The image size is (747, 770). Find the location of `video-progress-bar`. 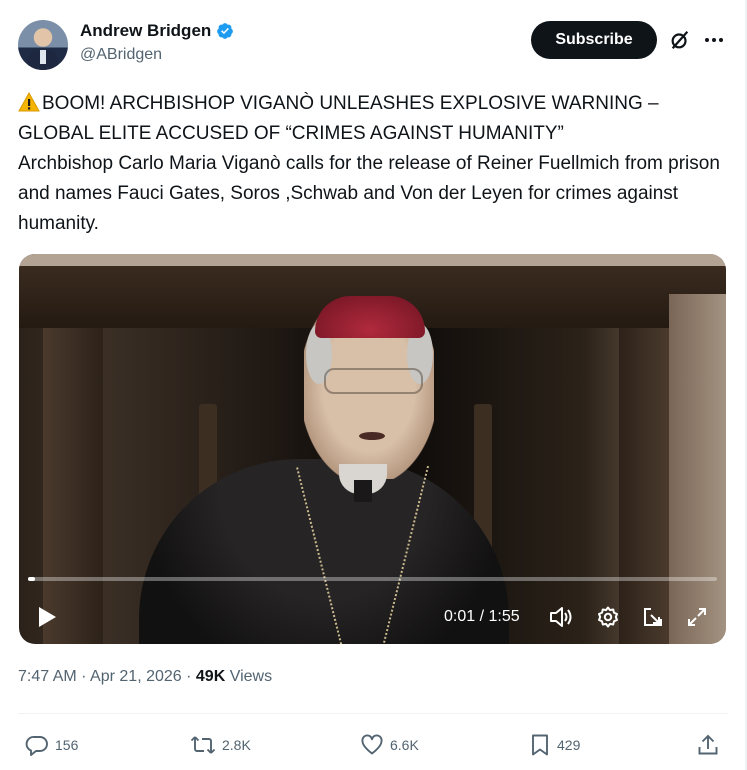

video-progress-bar is located at coordinates (372, 579).